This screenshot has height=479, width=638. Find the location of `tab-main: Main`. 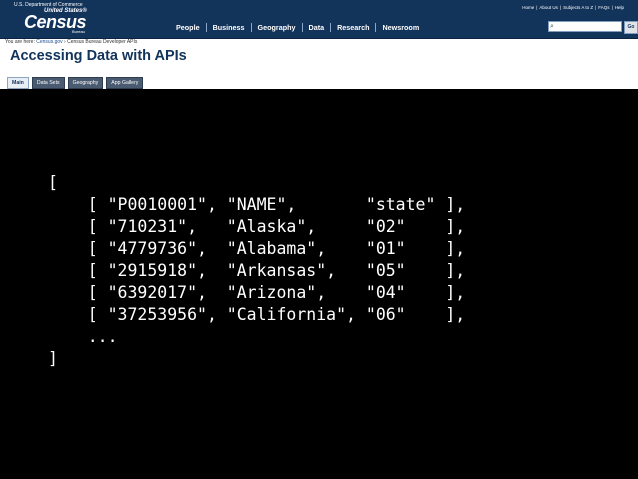

tab-main: Main is located at coordinates (18, 83).